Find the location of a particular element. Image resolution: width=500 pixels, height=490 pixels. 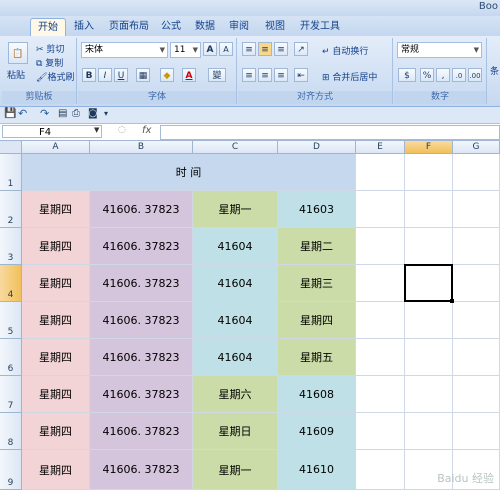

align-left-icon: ≡ is located at coordinates (249, 75).